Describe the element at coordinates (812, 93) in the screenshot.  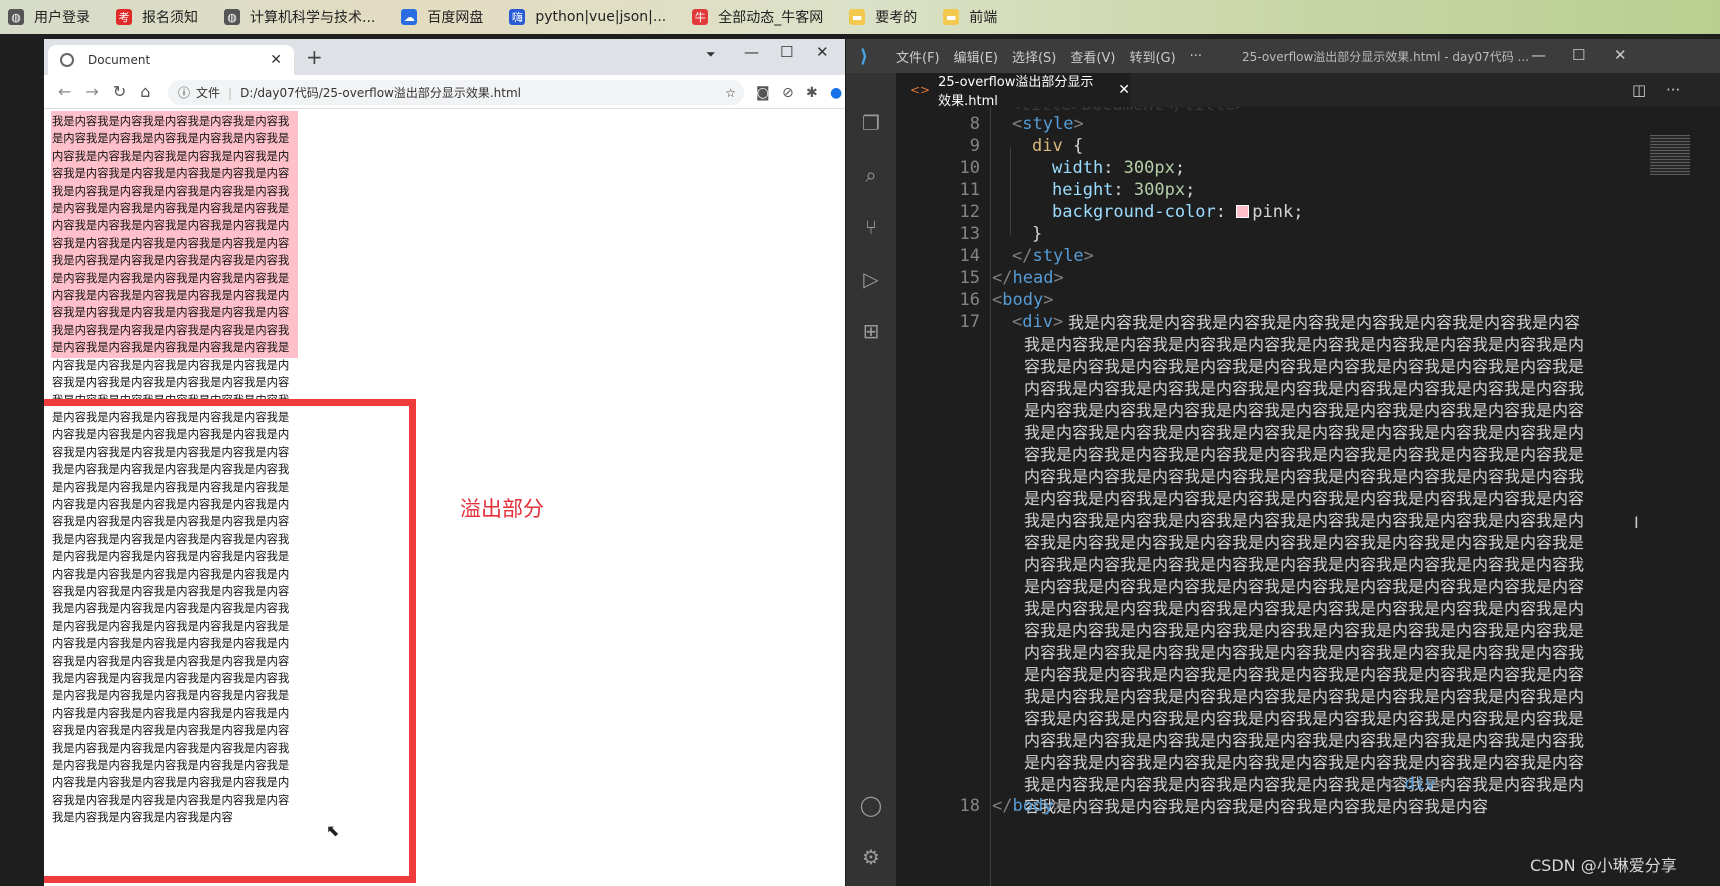
I see `puzzle-icon: ✱` at that location.